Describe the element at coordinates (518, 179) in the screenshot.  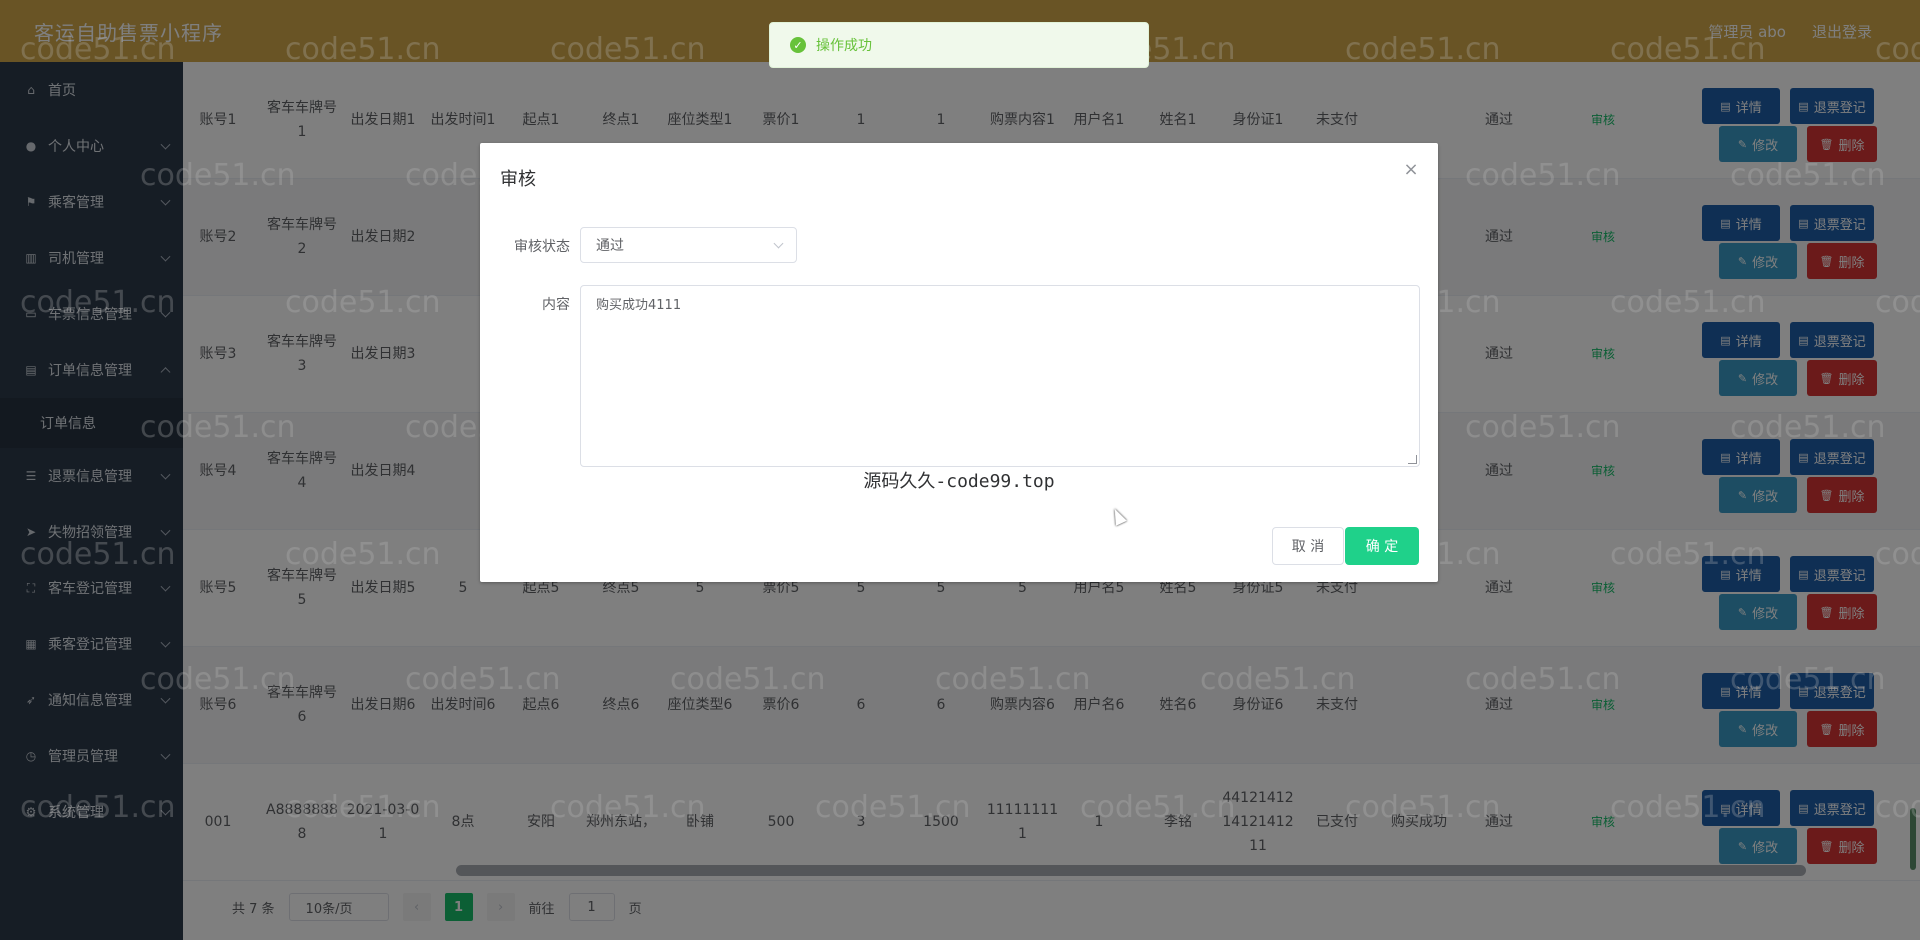
I see `dialog-title: 审核` at that location.